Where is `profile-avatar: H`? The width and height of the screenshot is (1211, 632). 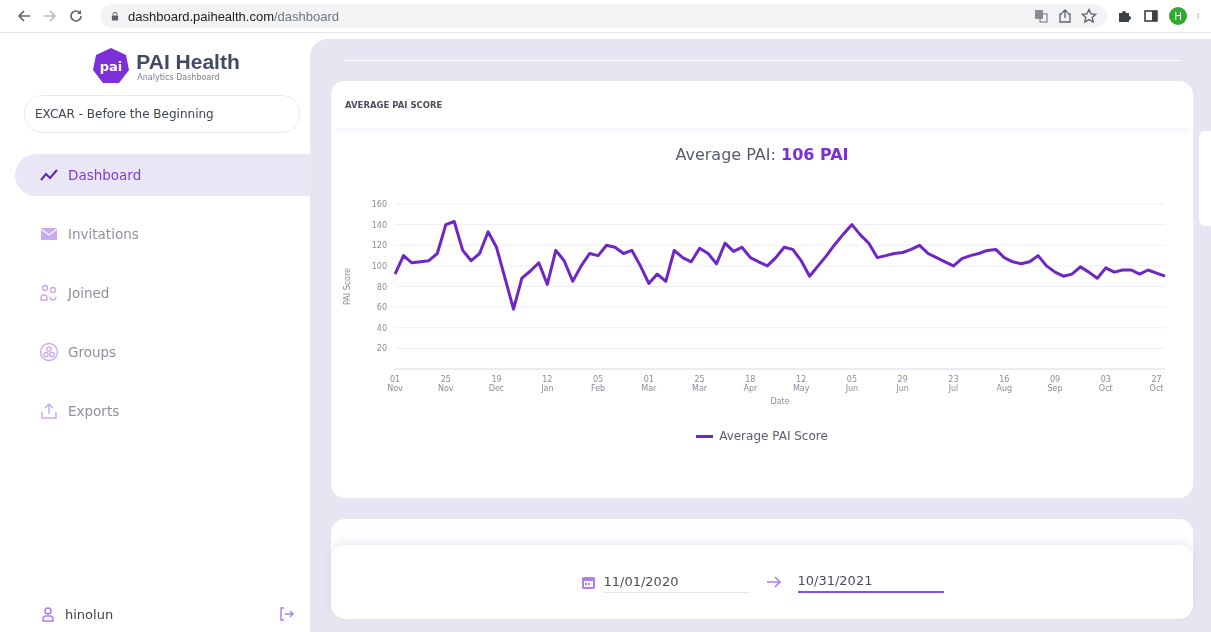 profile-avatar: H is located at coordinates (1178, 16).